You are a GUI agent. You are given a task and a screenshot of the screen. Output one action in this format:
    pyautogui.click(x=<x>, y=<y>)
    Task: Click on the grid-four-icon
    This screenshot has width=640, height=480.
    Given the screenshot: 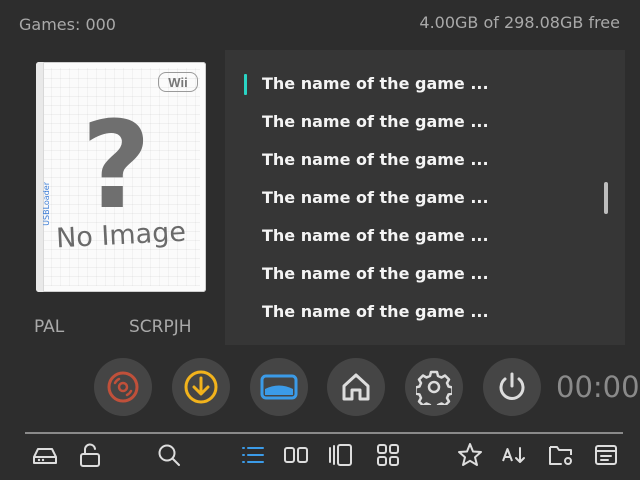 What is the action you would take?
    pyautogui.click(x=388, y=455)
    